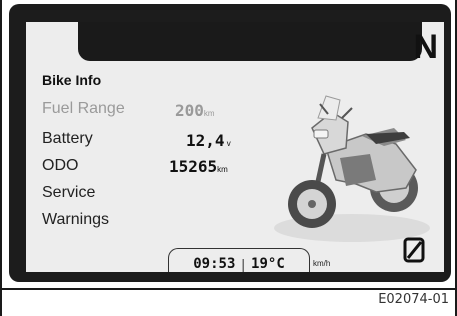 The height and width of the screenshot is (316, 457). Describe the element at coordinates (195, 110) in the screenshot. I see `fuel-range-value: 200km` at that location.